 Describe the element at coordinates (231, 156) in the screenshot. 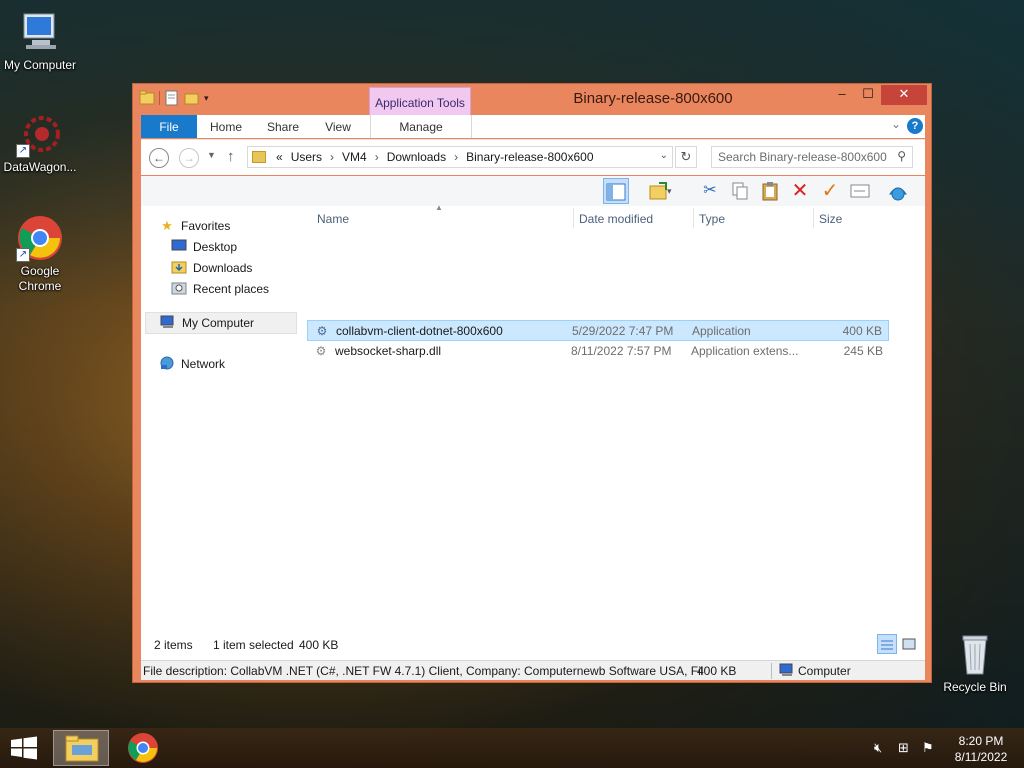

I see `up-button: ↑` at that location.